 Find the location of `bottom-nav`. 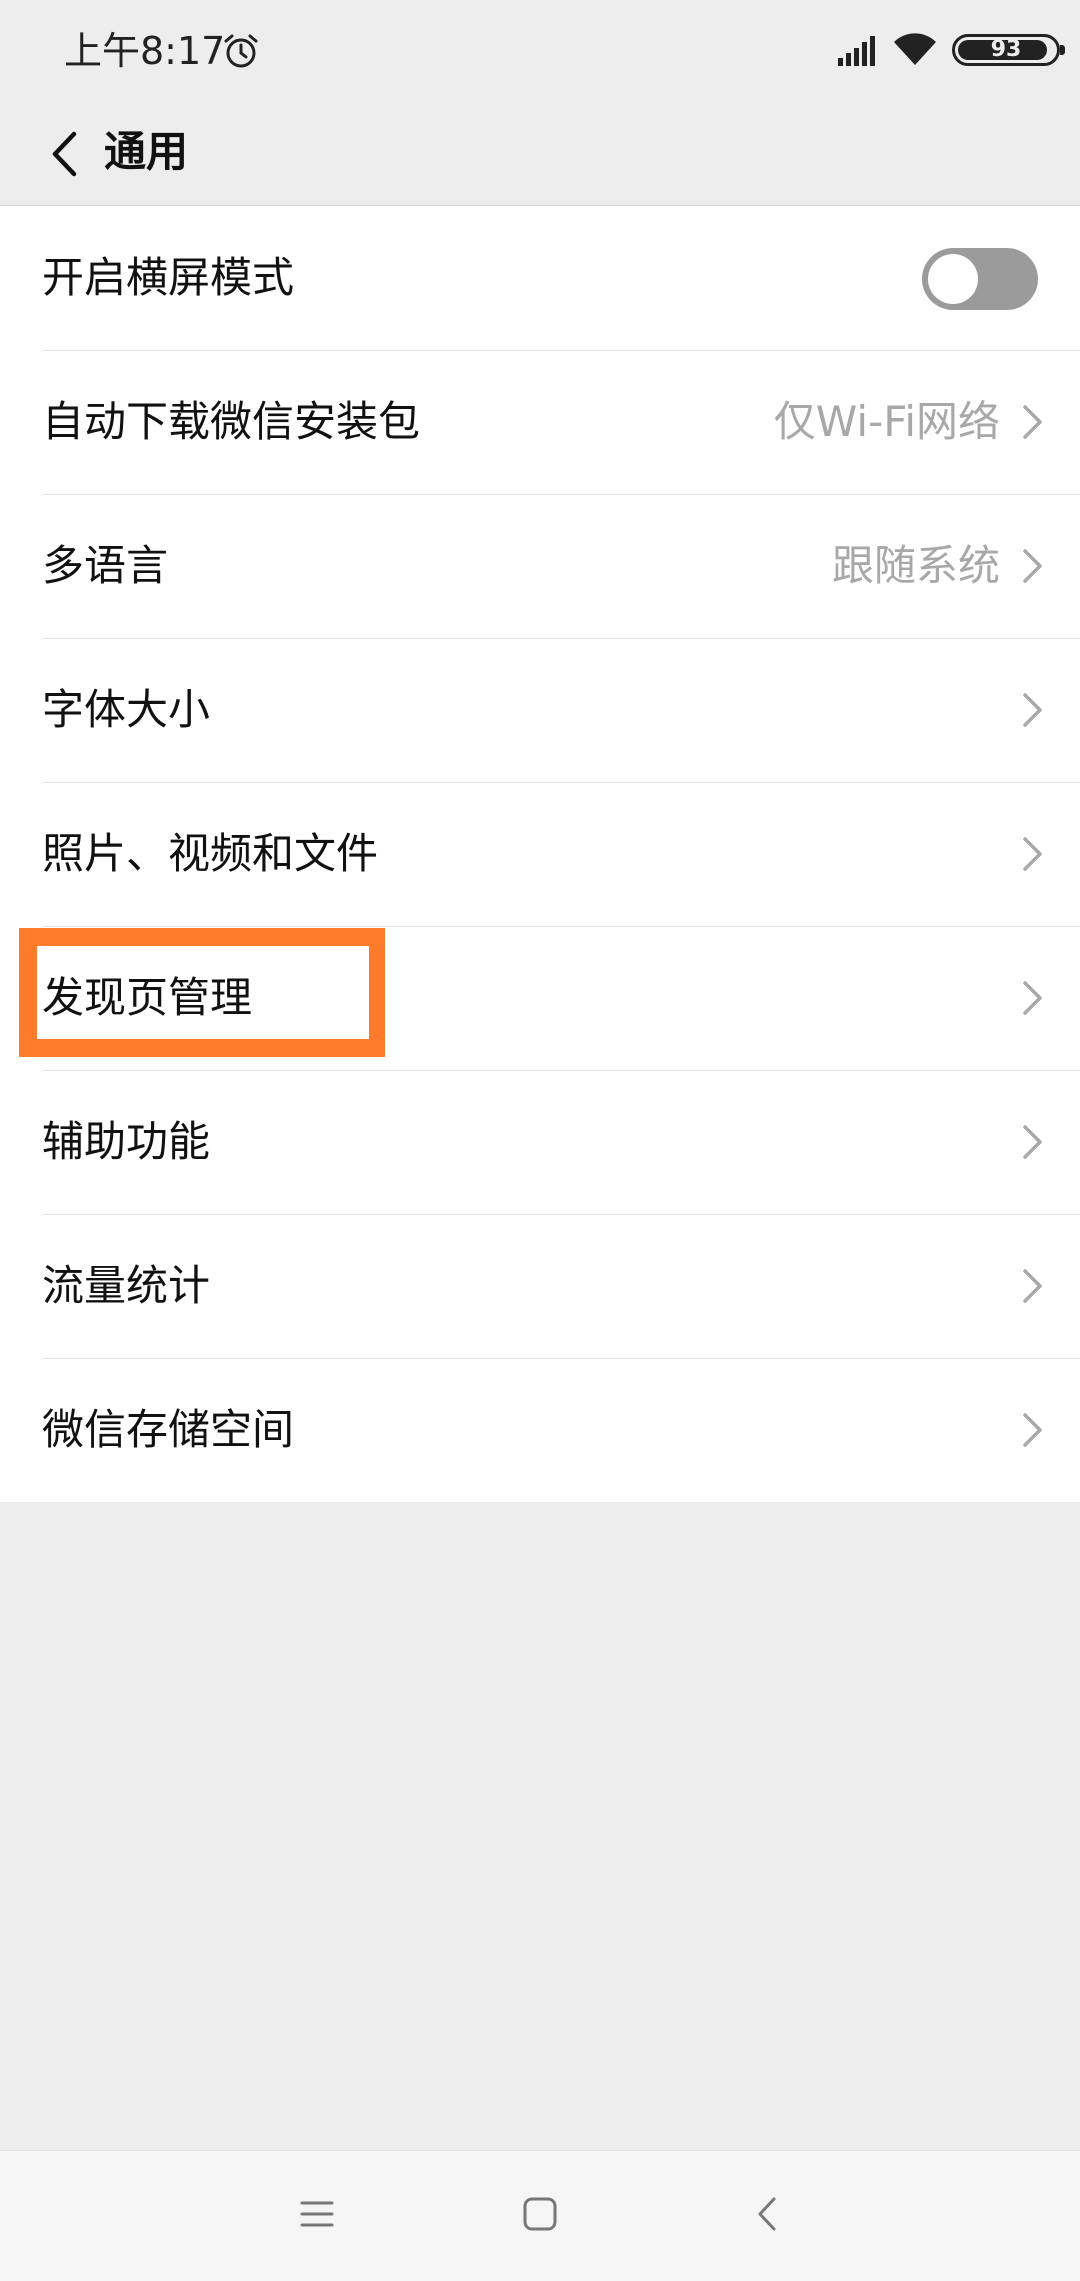

bottom-nav is located at coordinates (540, 2215).